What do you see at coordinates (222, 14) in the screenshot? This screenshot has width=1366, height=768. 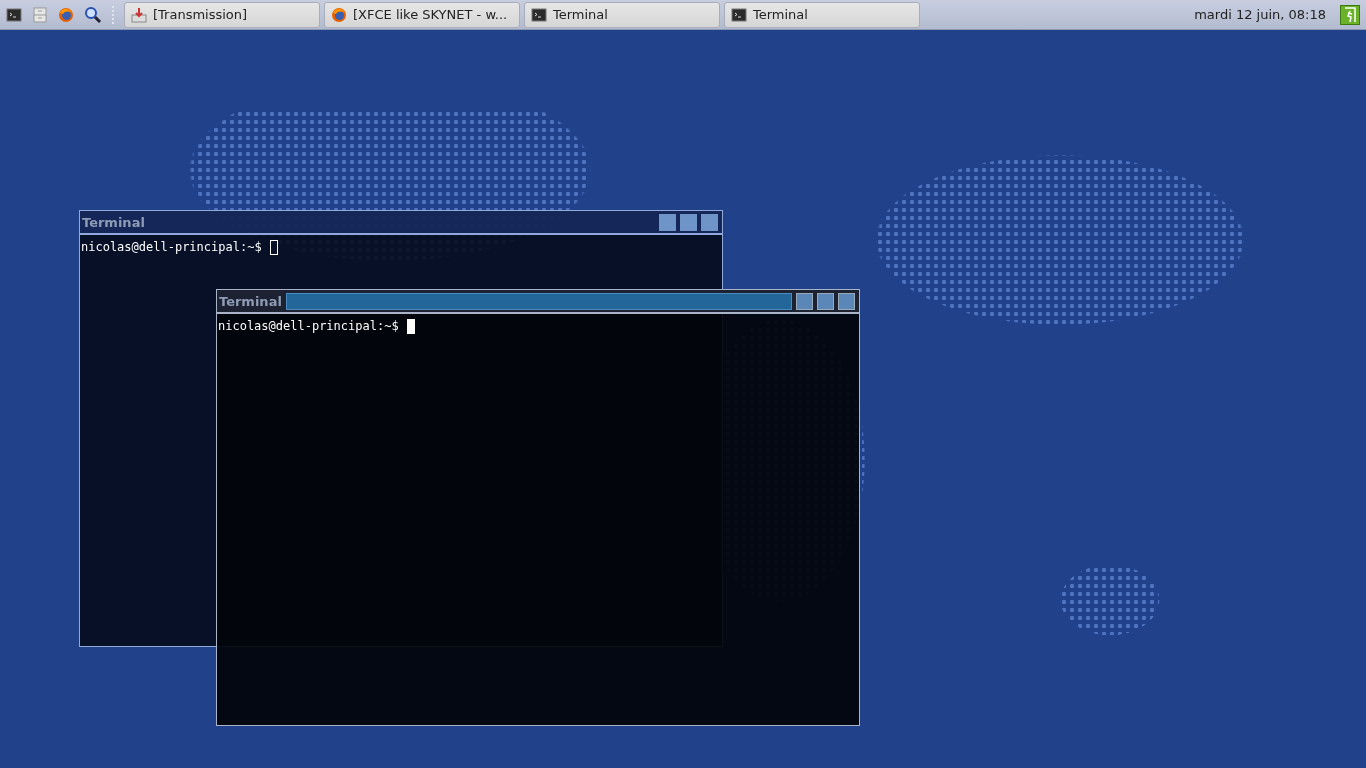 I see `taskbar-button: [Transmission]` at bounding box center [222, 14].